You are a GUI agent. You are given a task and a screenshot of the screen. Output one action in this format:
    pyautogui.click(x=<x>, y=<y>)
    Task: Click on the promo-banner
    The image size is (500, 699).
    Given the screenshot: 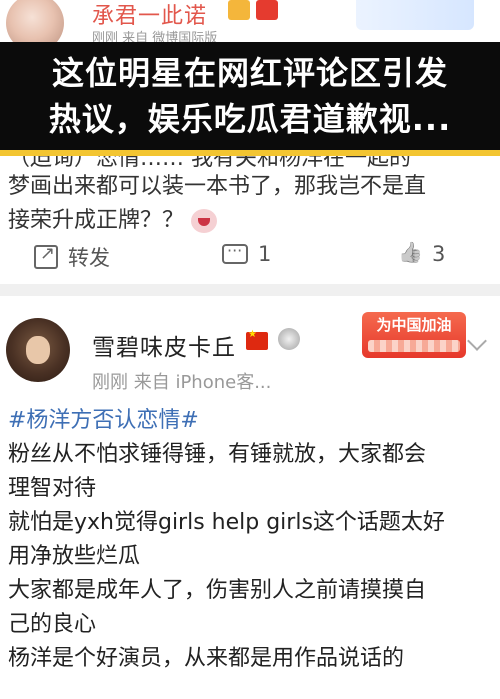 What is the action you would take?
    pyautogui.click(x=415, y=15)
    